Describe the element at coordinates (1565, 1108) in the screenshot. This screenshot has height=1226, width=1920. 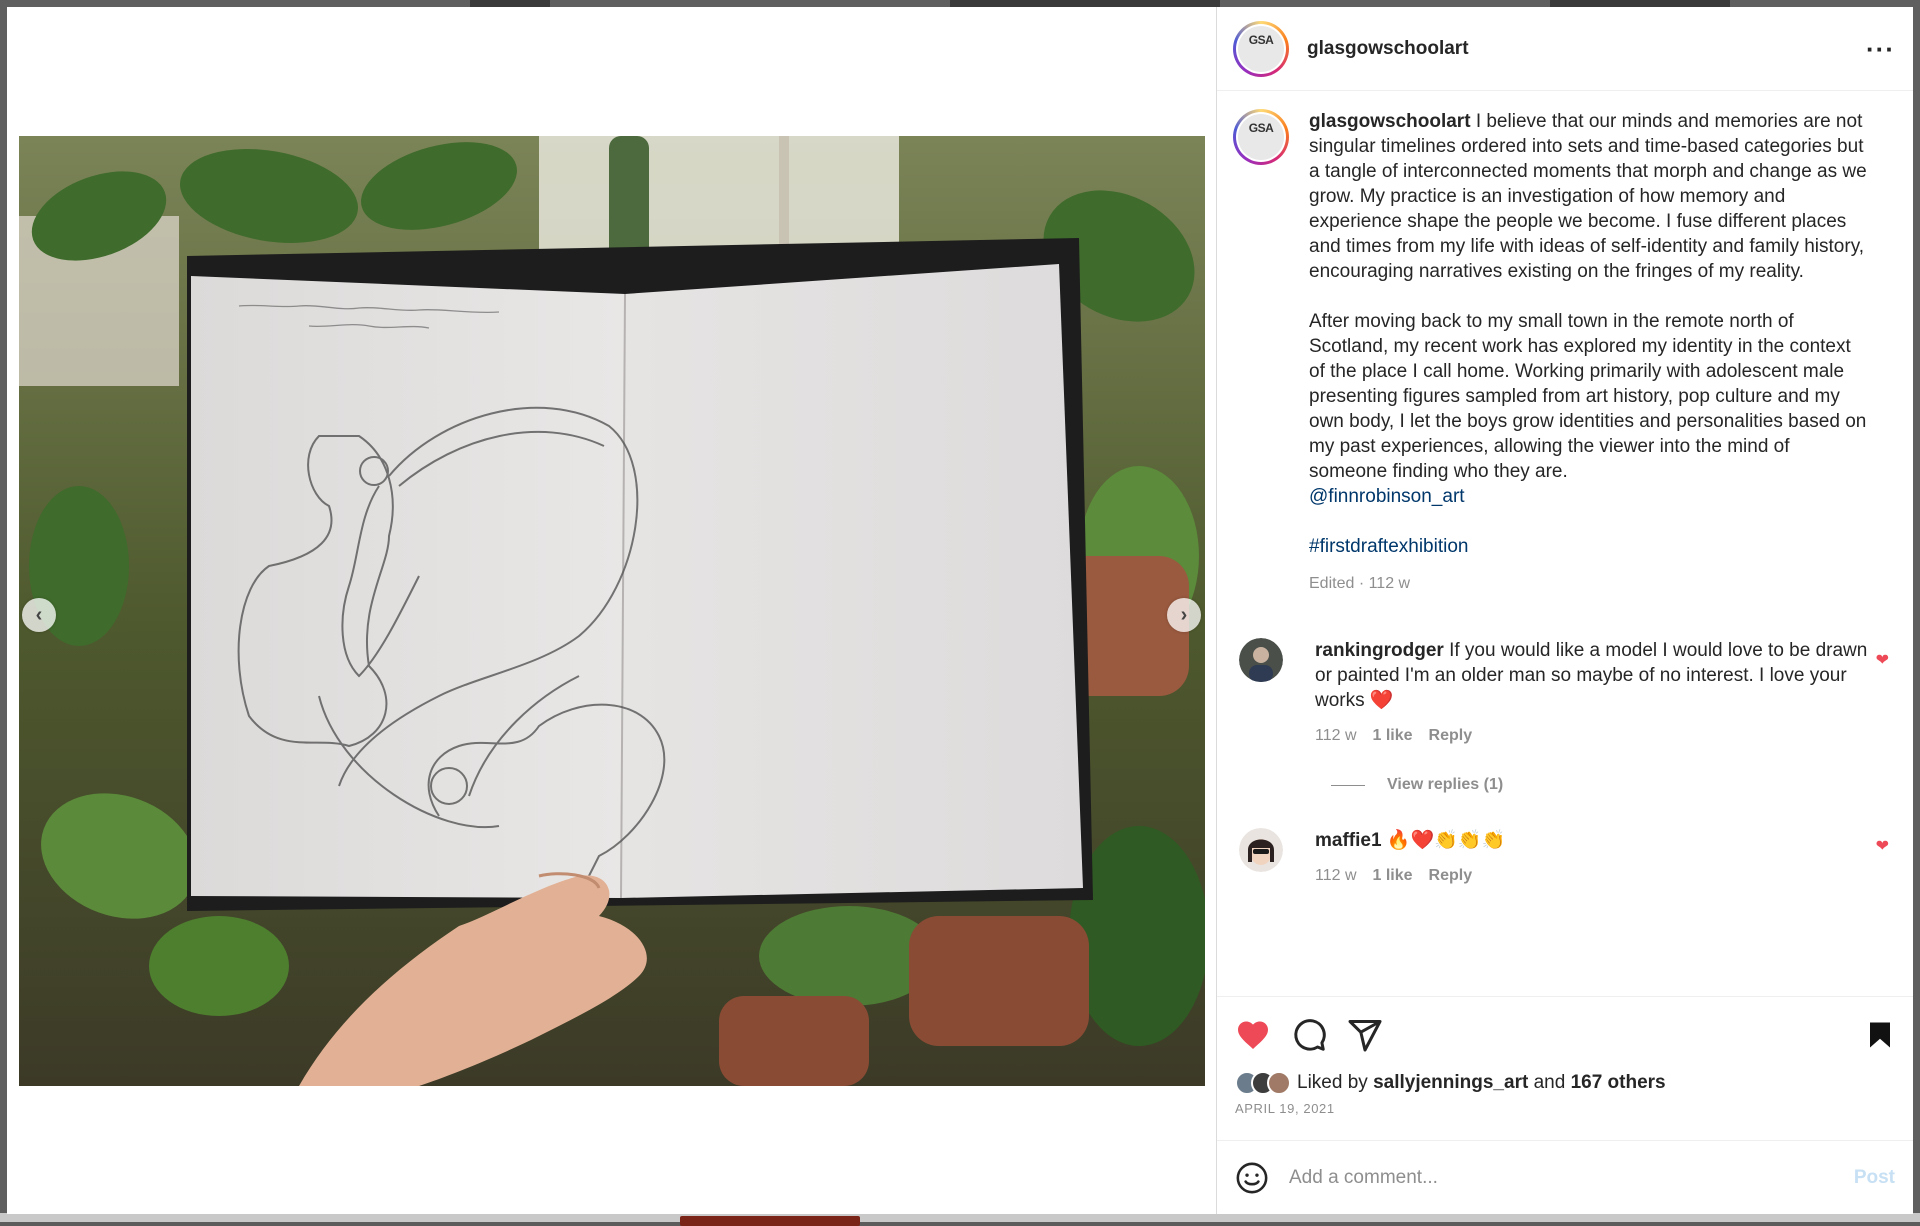
I see `post-date: APRIL 19, 2021` at that location.